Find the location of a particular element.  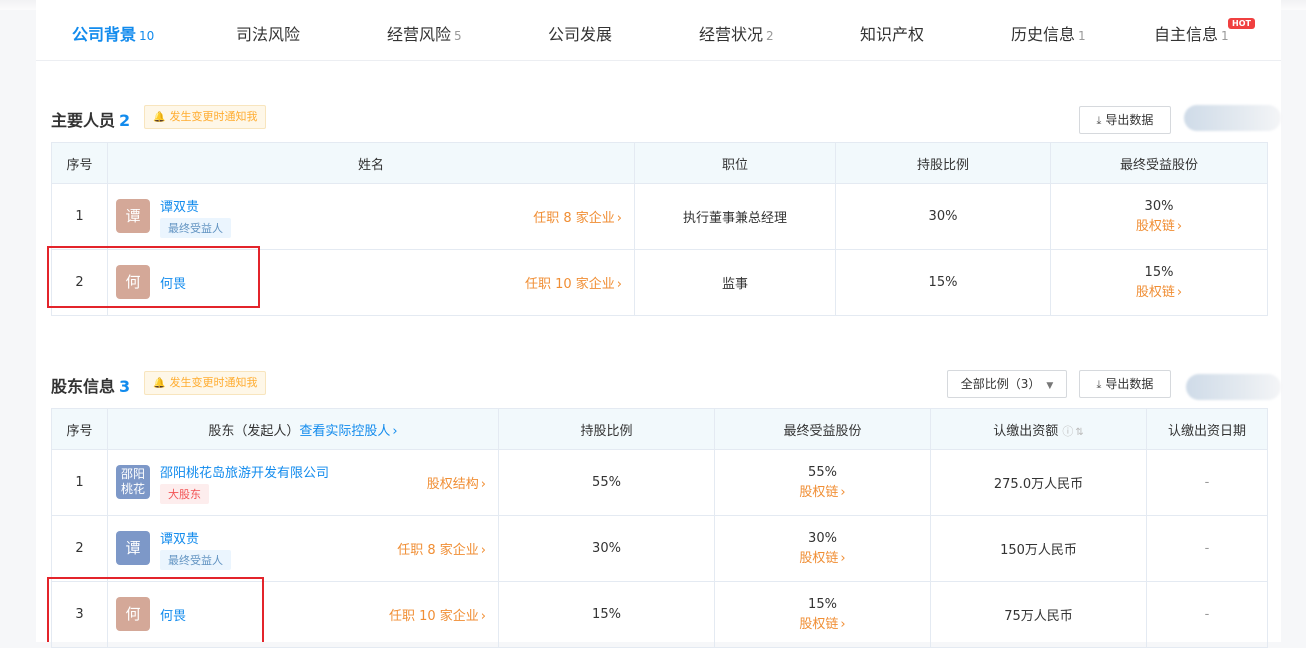

section-count: 3 is located at coordinates (125, 386).